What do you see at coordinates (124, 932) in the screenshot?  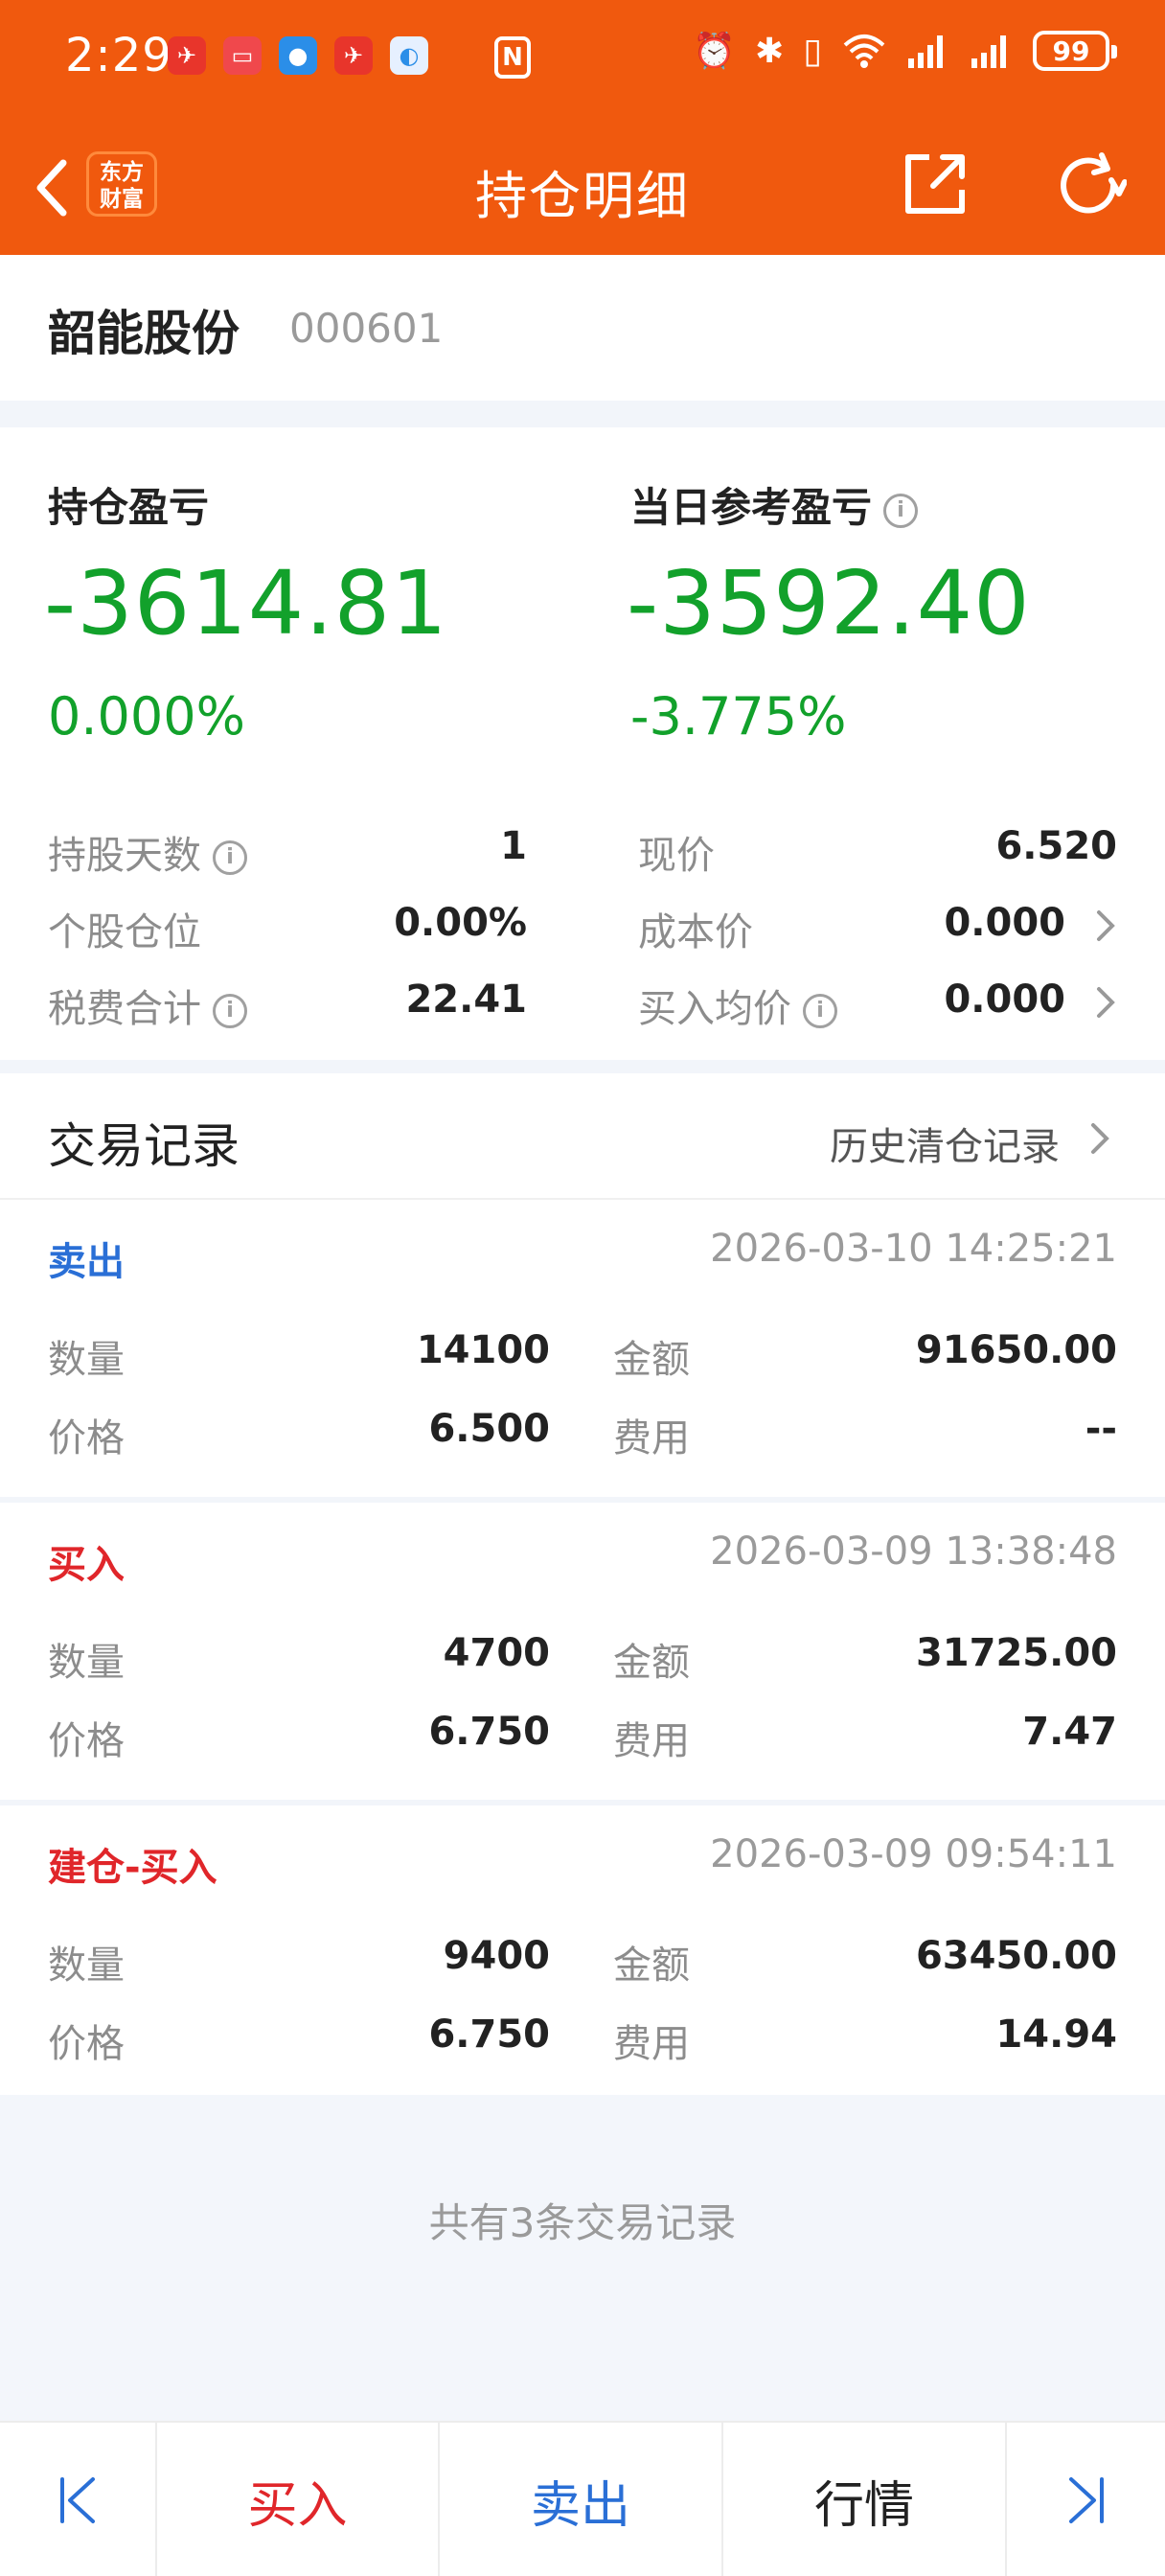 I see `position-weight-label: 个股仓位` at bounding box center [124, 932].